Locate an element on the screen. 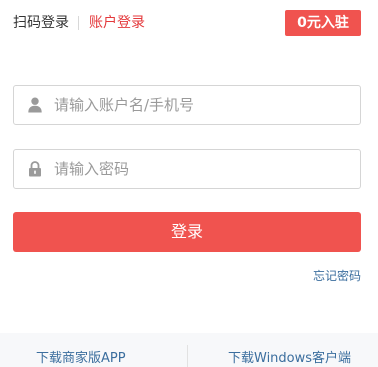  download-windows-link: 下载Windows客户端 is located at coordinates (289, 356).